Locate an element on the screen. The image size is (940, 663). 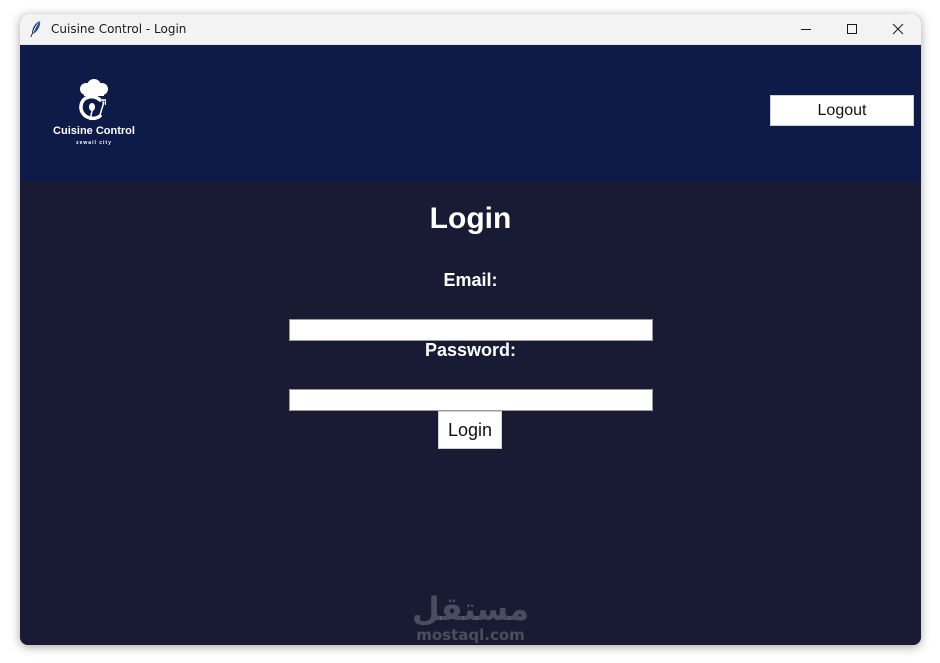
email-field is located at coordinates (471, 330).